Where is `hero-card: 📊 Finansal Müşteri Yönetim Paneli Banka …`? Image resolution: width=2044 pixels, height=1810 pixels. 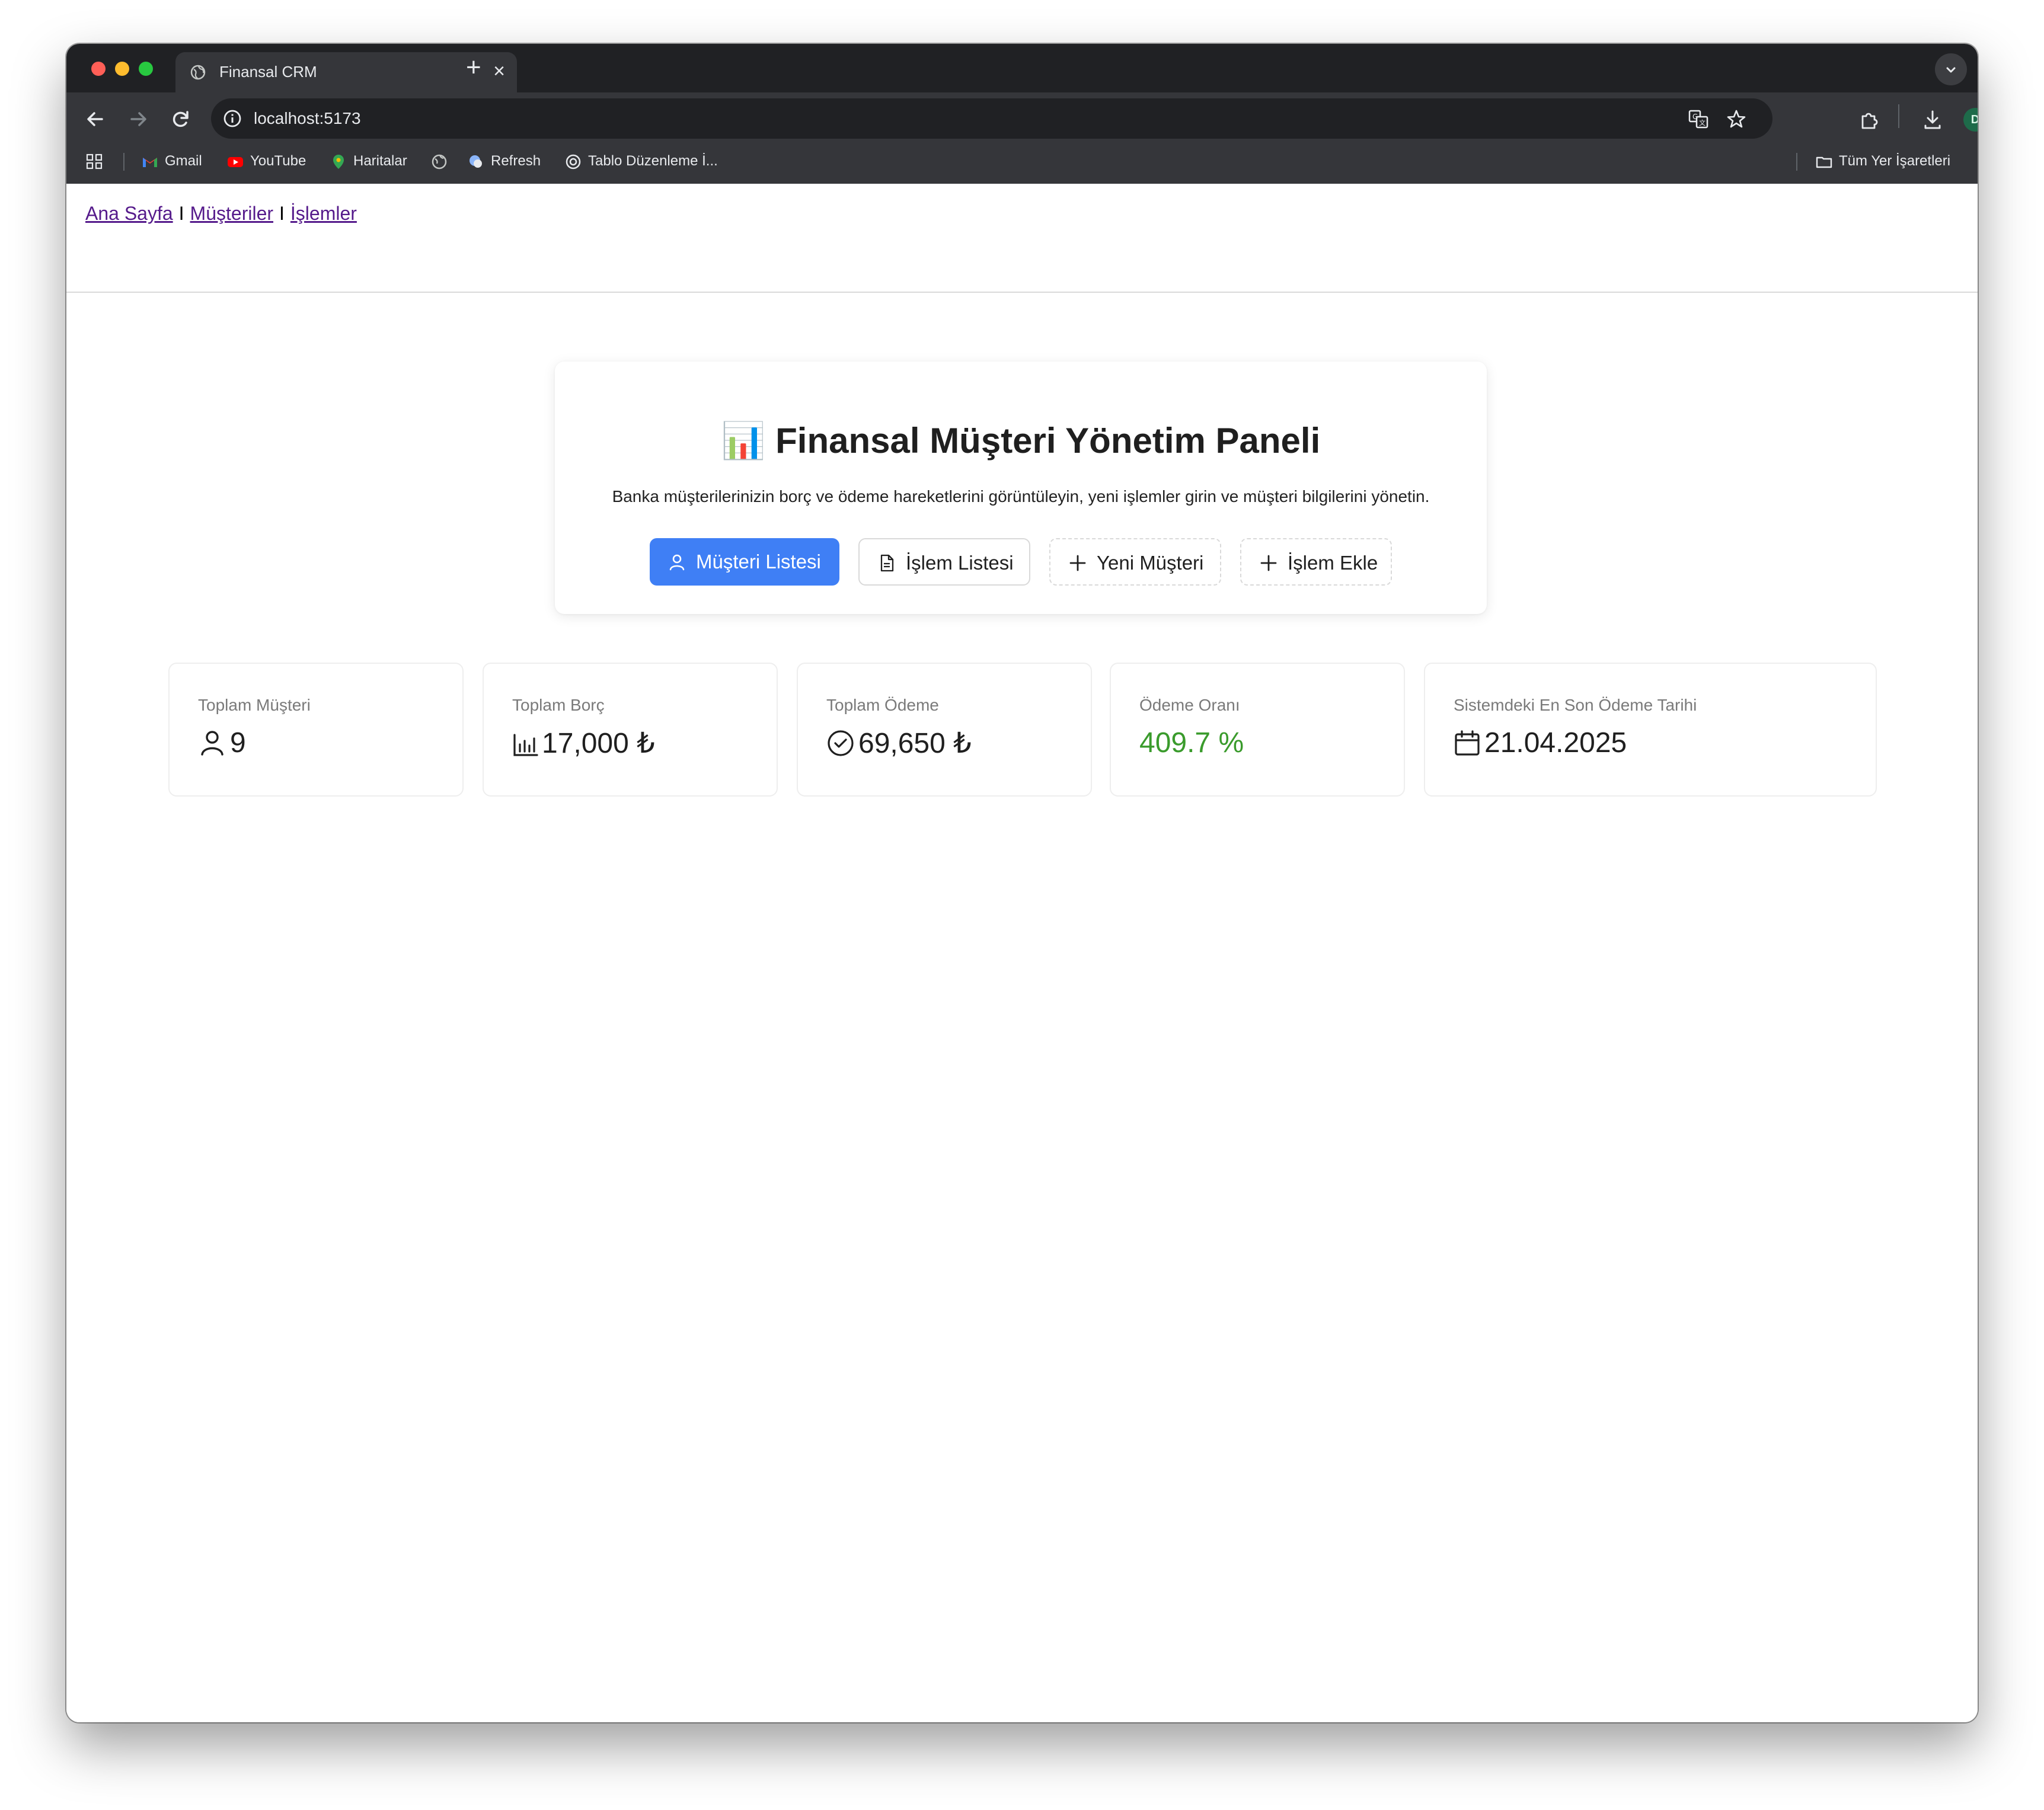
hero-card: 📊 Finansal Müşteri Yönetim Paneli Banka … is located at coordinates (1021, 488).